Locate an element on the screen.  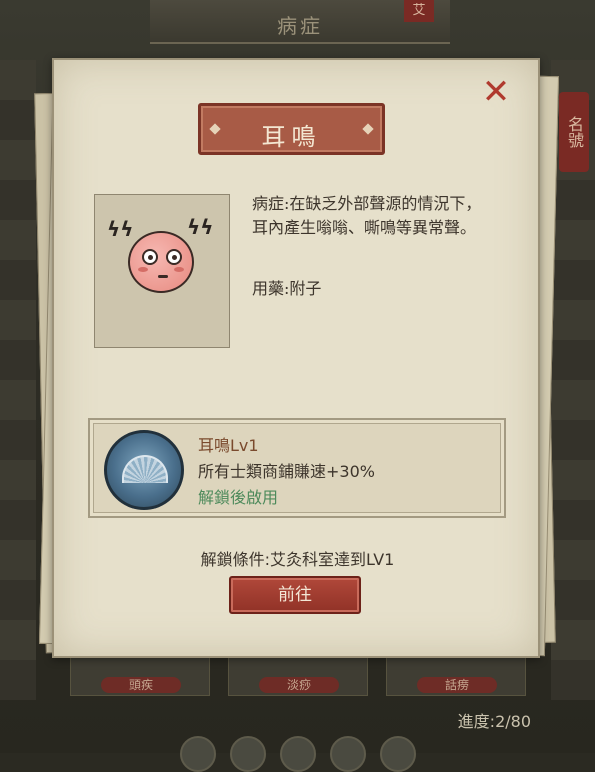
fan-shape is located at coordinates (145, 469).